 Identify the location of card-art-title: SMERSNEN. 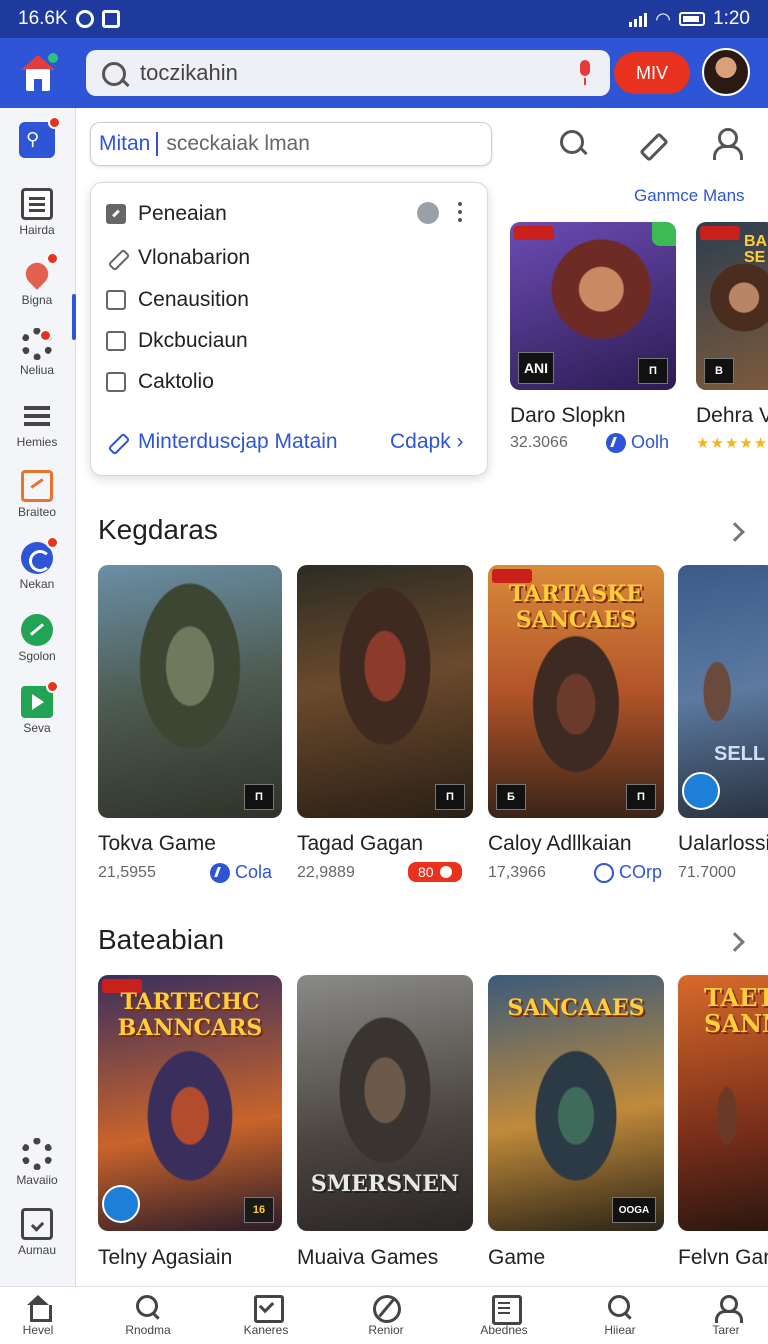
(385, 1184).